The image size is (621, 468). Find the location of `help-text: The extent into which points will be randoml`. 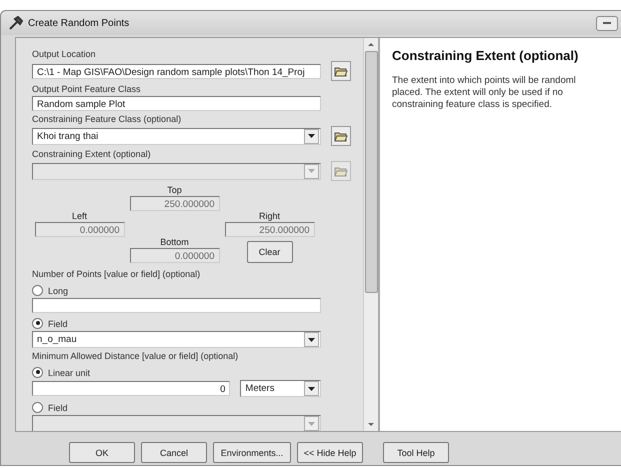

help-text: The extent into which points will be randoml is located at coordinates (484, 81).